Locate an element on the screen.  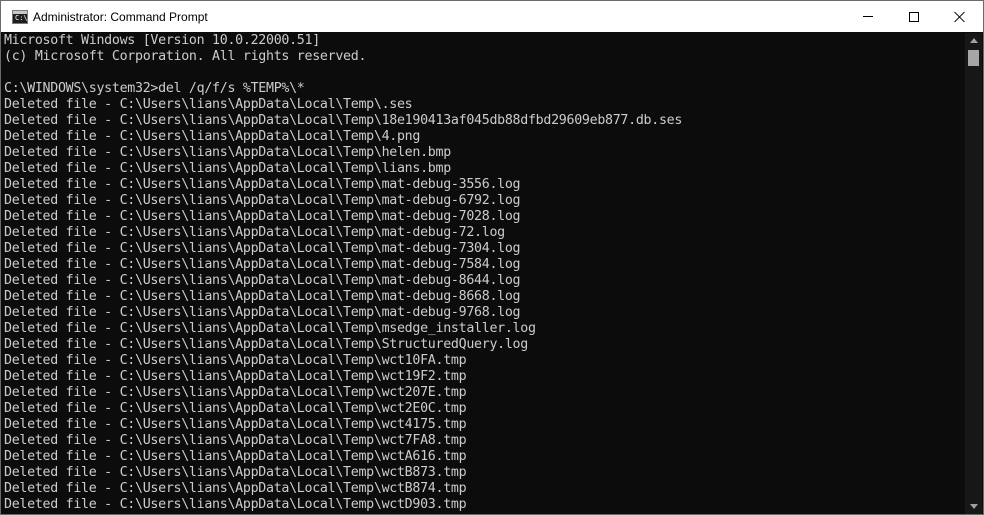
title-bar: C:\ Administrator: Command Prompt is located at coordinates (492, 16).